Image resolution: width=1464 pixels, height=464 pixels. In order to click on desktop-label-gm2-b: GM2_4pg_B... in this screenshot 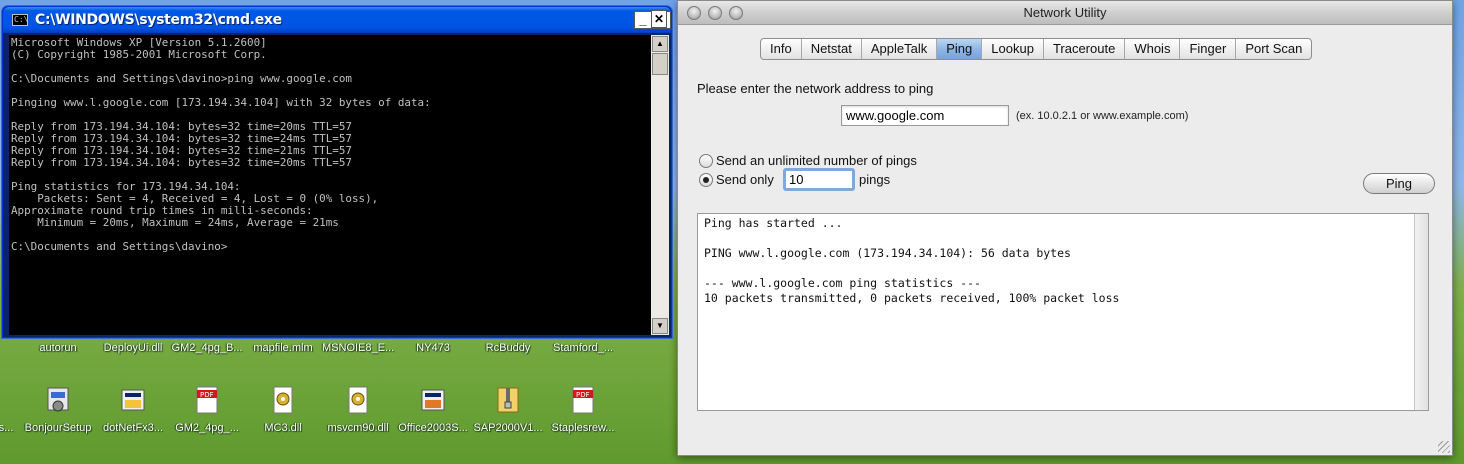, I will do `click(207, 348)`.